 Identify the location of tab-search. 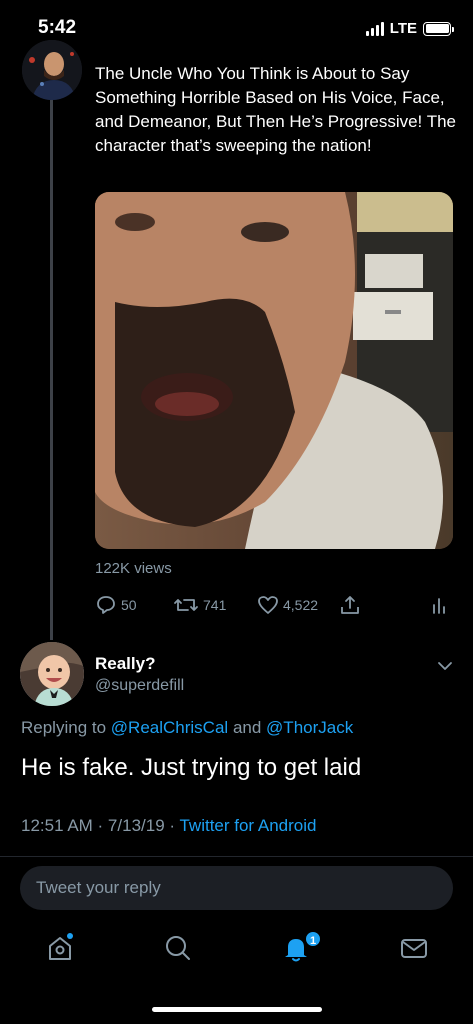
(178, 948).